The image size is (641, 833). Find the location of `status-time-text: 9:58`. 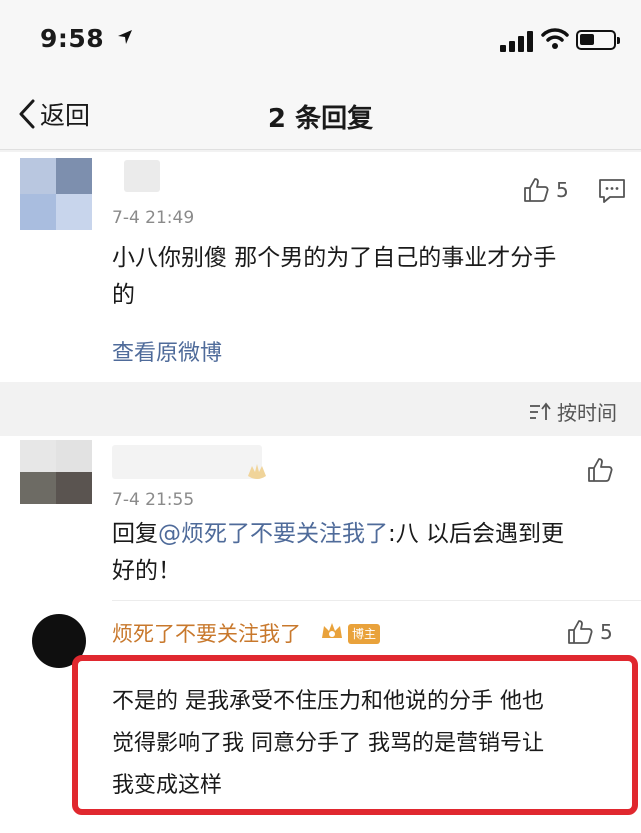

status-time-text: 9:58 is located at coordinates (72, 38).